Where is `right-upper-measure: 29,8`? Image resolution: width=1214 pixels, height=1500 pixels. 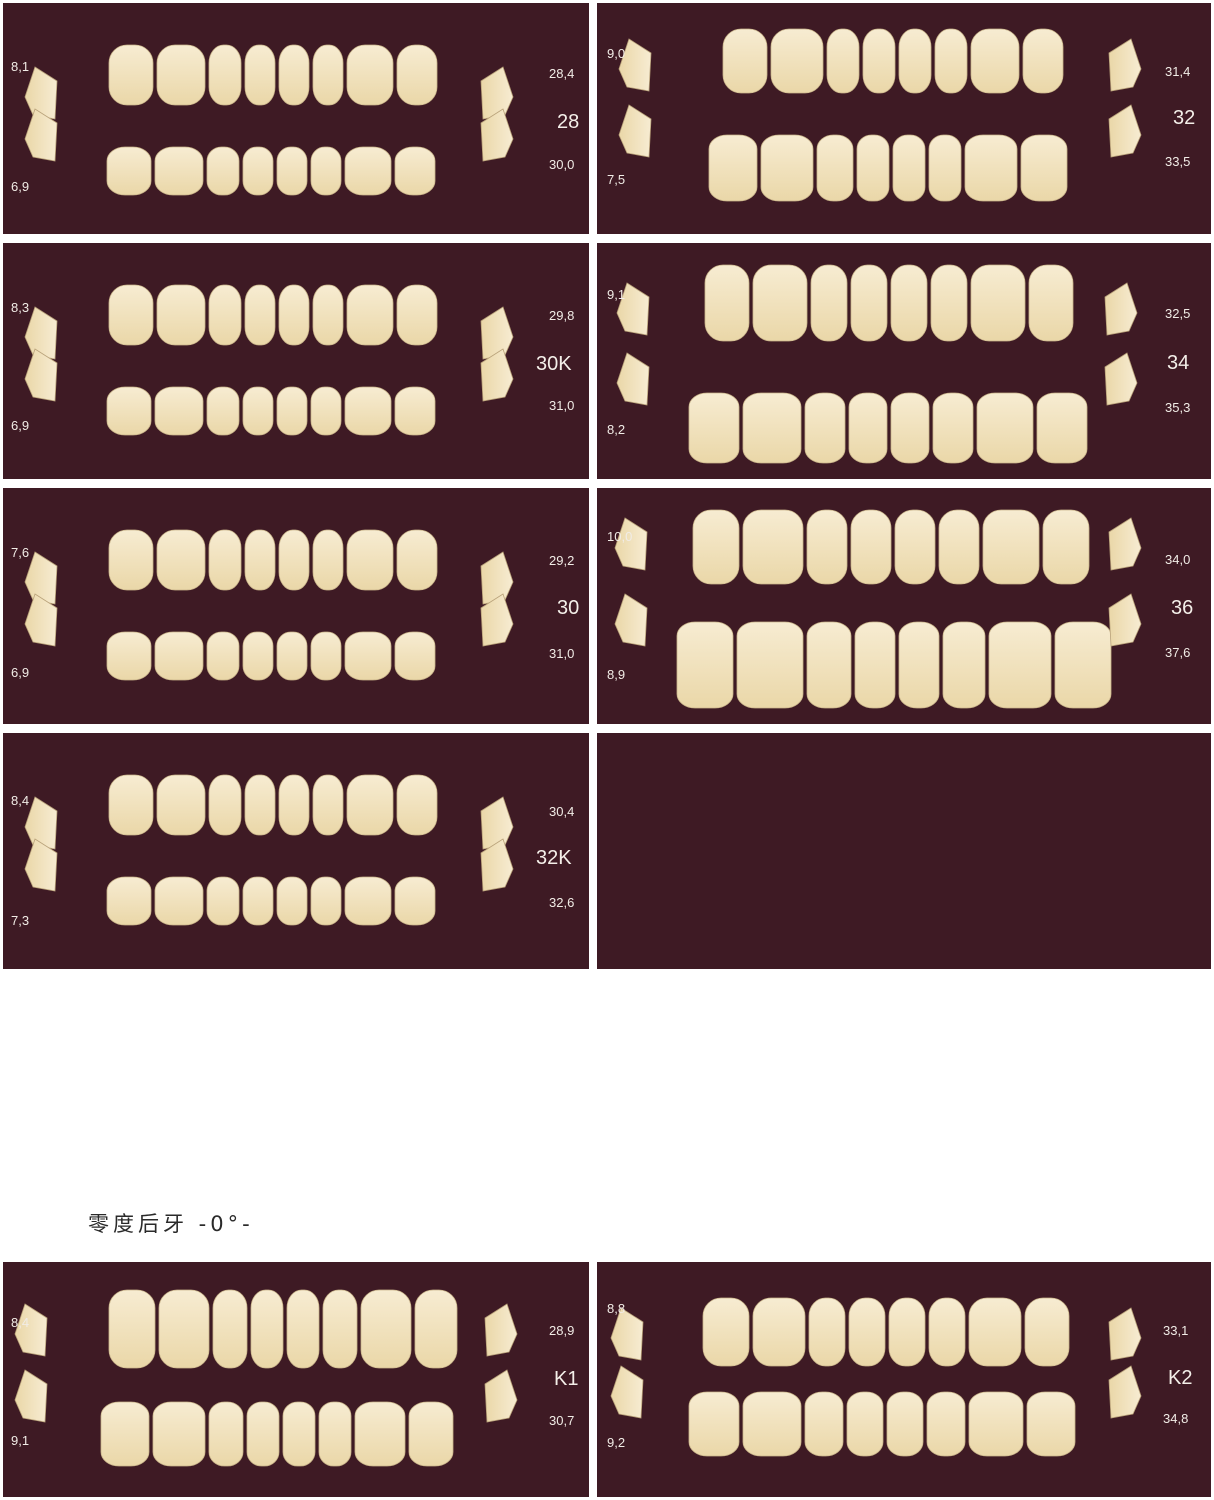 right-upper-measure: 29,8 is located at coordinates (562, 315).